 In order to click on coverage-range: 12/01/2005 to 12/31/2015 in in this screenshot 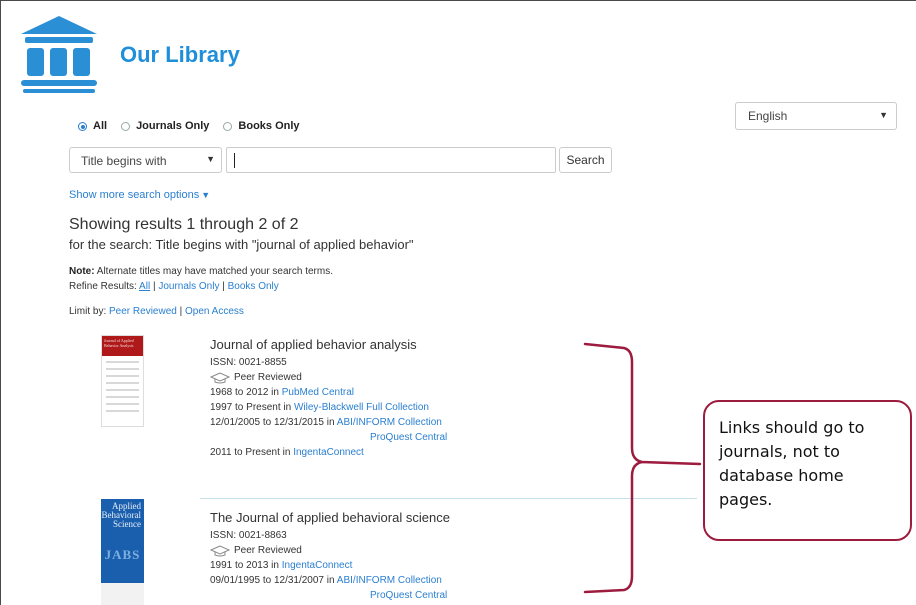, I will do `click(273, 422)`.